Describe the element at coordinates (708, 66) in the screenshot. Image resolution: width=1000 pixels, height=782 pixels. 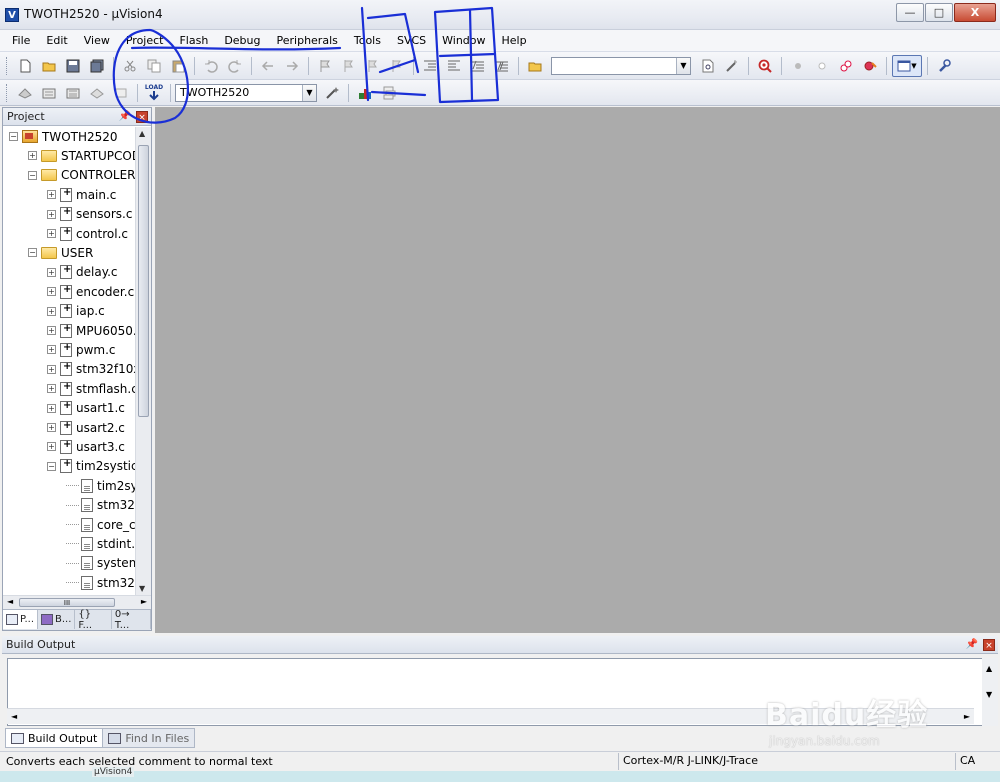
I see `find-button` at that location.